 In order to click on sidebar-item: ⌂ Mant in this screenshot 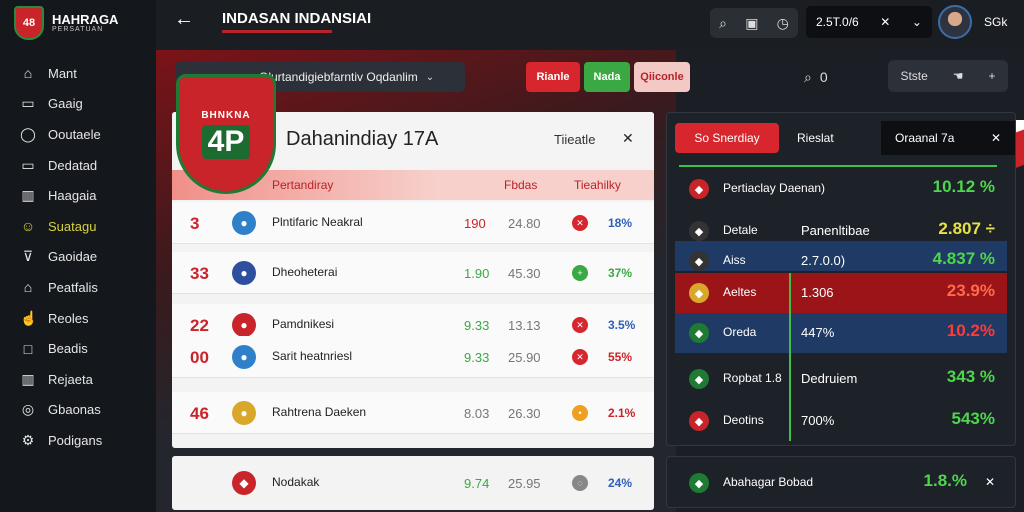, I will do `click(78, 73)`.